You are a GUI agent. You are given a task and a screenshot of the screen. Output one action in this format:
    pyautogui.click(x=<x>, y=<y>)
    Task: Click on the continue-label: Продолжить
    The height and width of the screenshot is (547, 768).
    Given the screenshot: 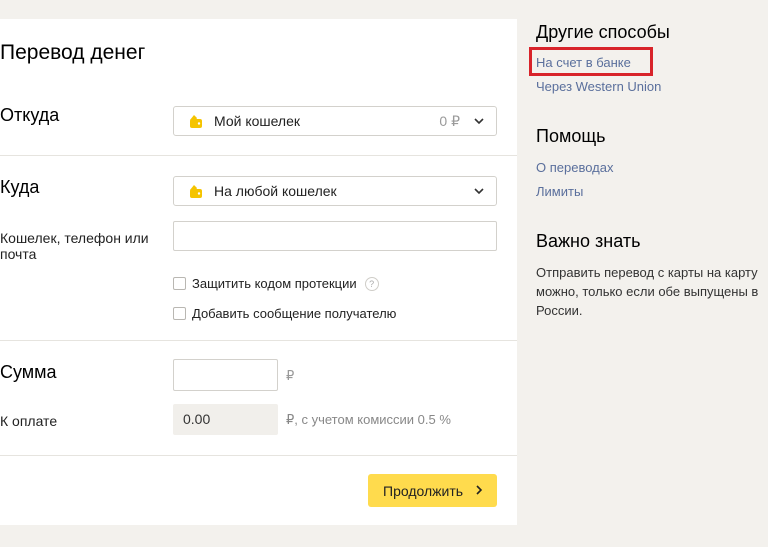 What is the action you would take?
    pyautogui.click(x=423, y=491)
    